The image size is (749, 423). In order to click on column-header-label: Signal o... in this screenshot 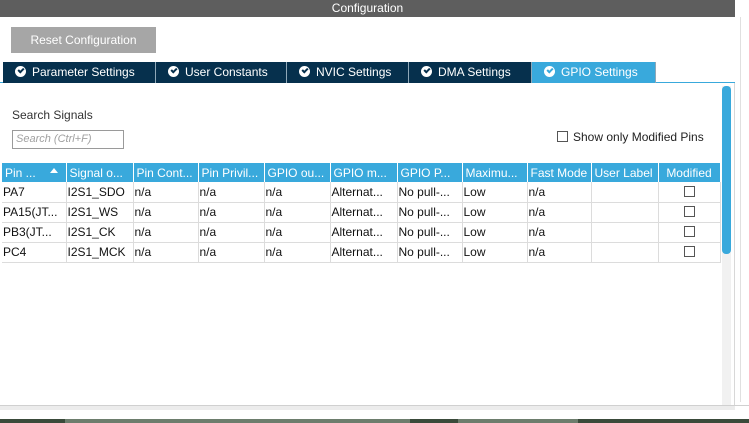, I will do `click(96, 172)`.